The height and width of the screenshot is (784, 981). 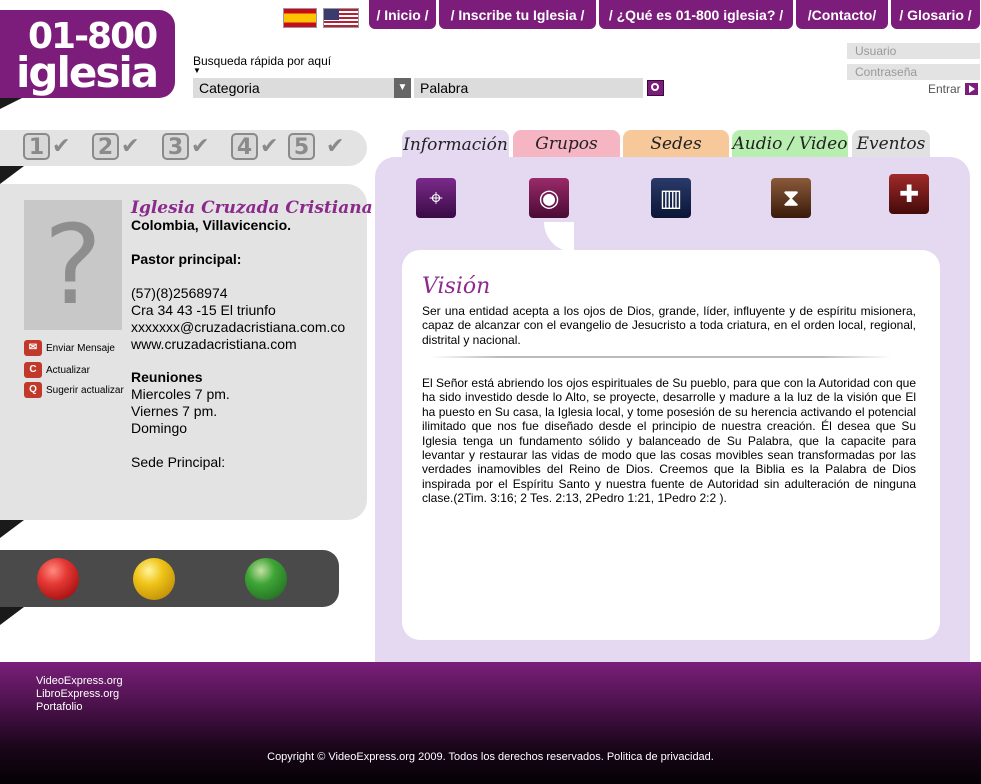 I want to click on search-button, so click(x=655, y=88).